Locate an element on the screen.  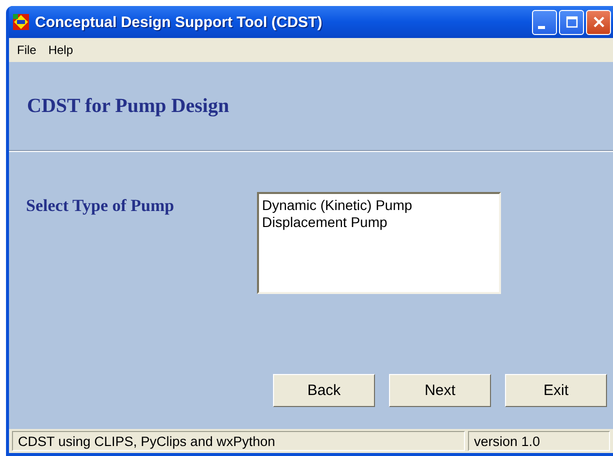
status-field: CDST using CLIPS, PyClips and wxPython is located at coordinates (238, 441).